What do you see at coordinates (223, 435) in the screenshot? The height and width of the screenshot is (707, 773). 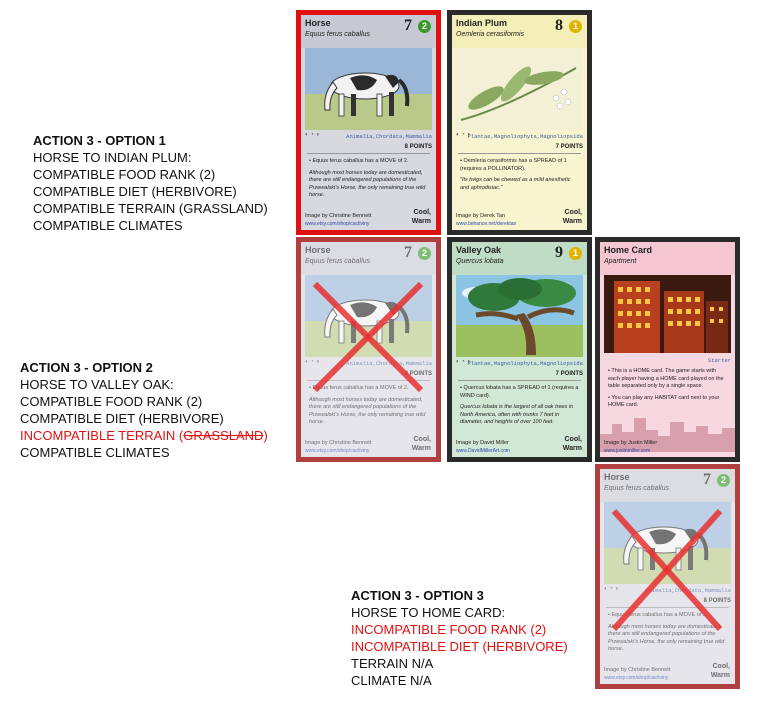 I see `incompatible-struck-term: GRASSLAND` at bounding box center [223, 435].